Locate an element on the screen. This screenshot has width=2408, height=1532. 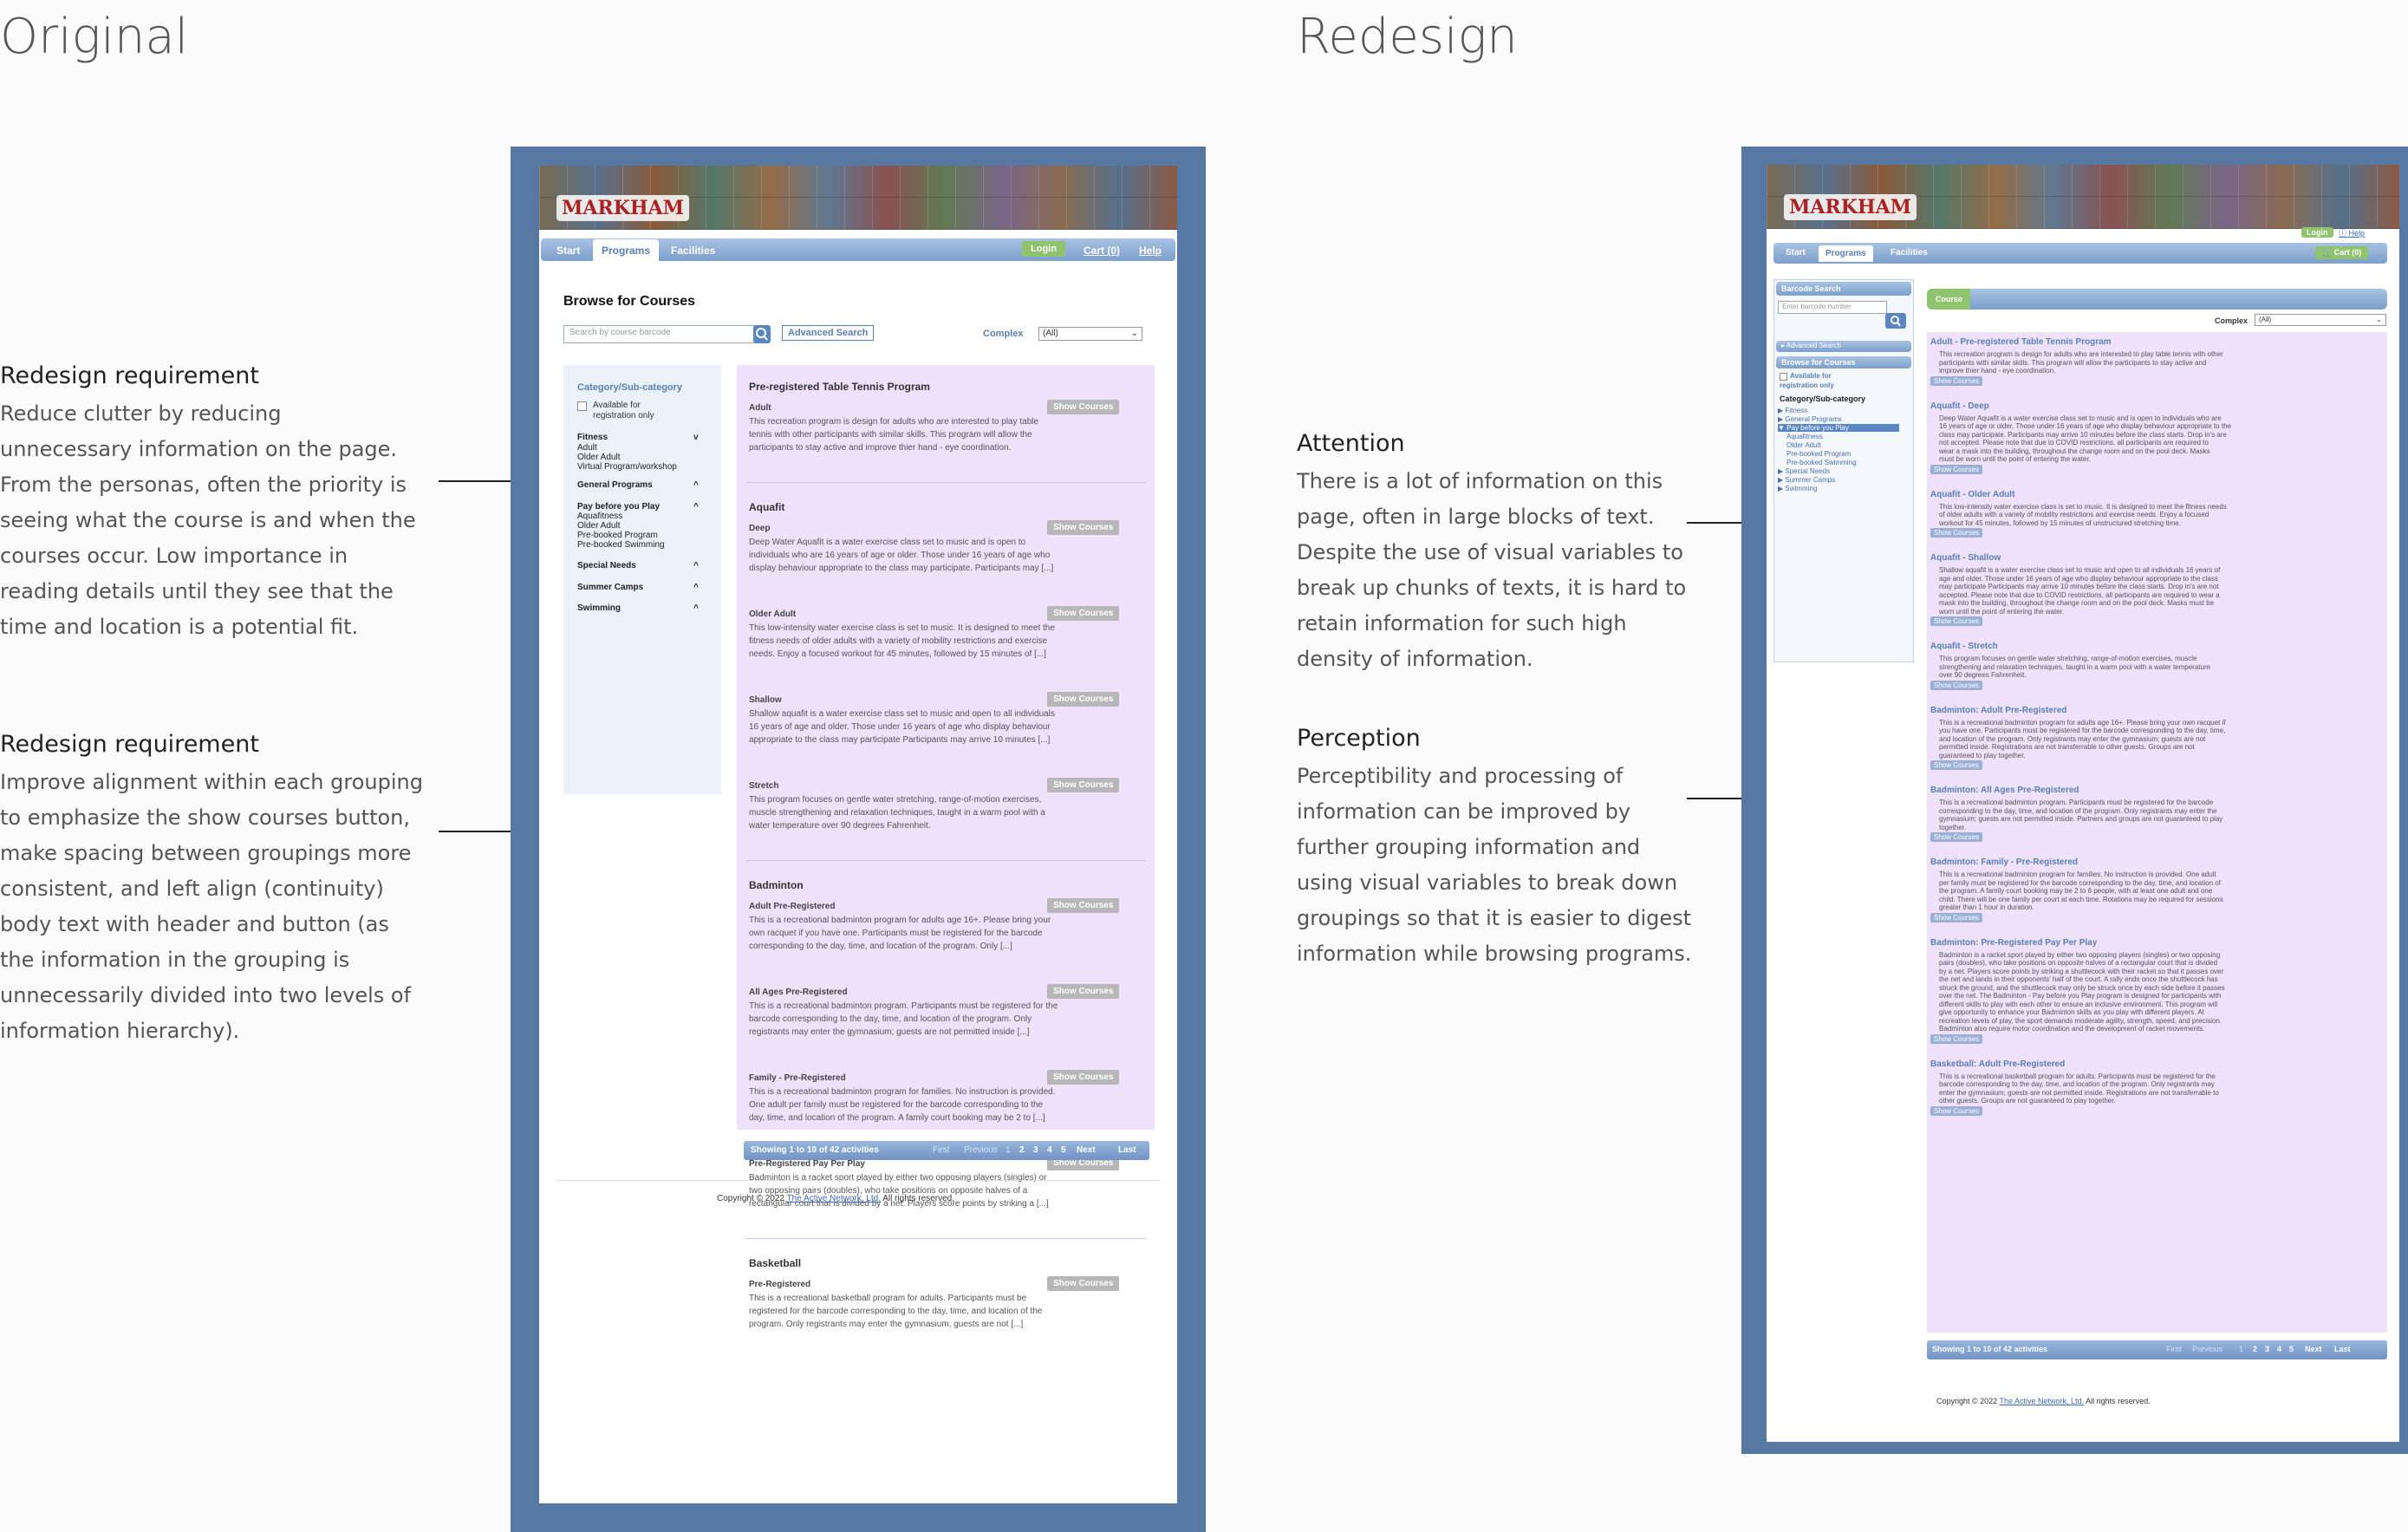
sidebar-item: Pre-booked Program is located at coordinates (617, 535).